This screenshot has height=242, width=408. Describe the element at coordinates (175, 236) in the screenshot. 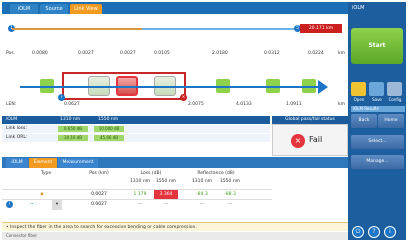

I see `footer-bar: Connector fiber` at that location.